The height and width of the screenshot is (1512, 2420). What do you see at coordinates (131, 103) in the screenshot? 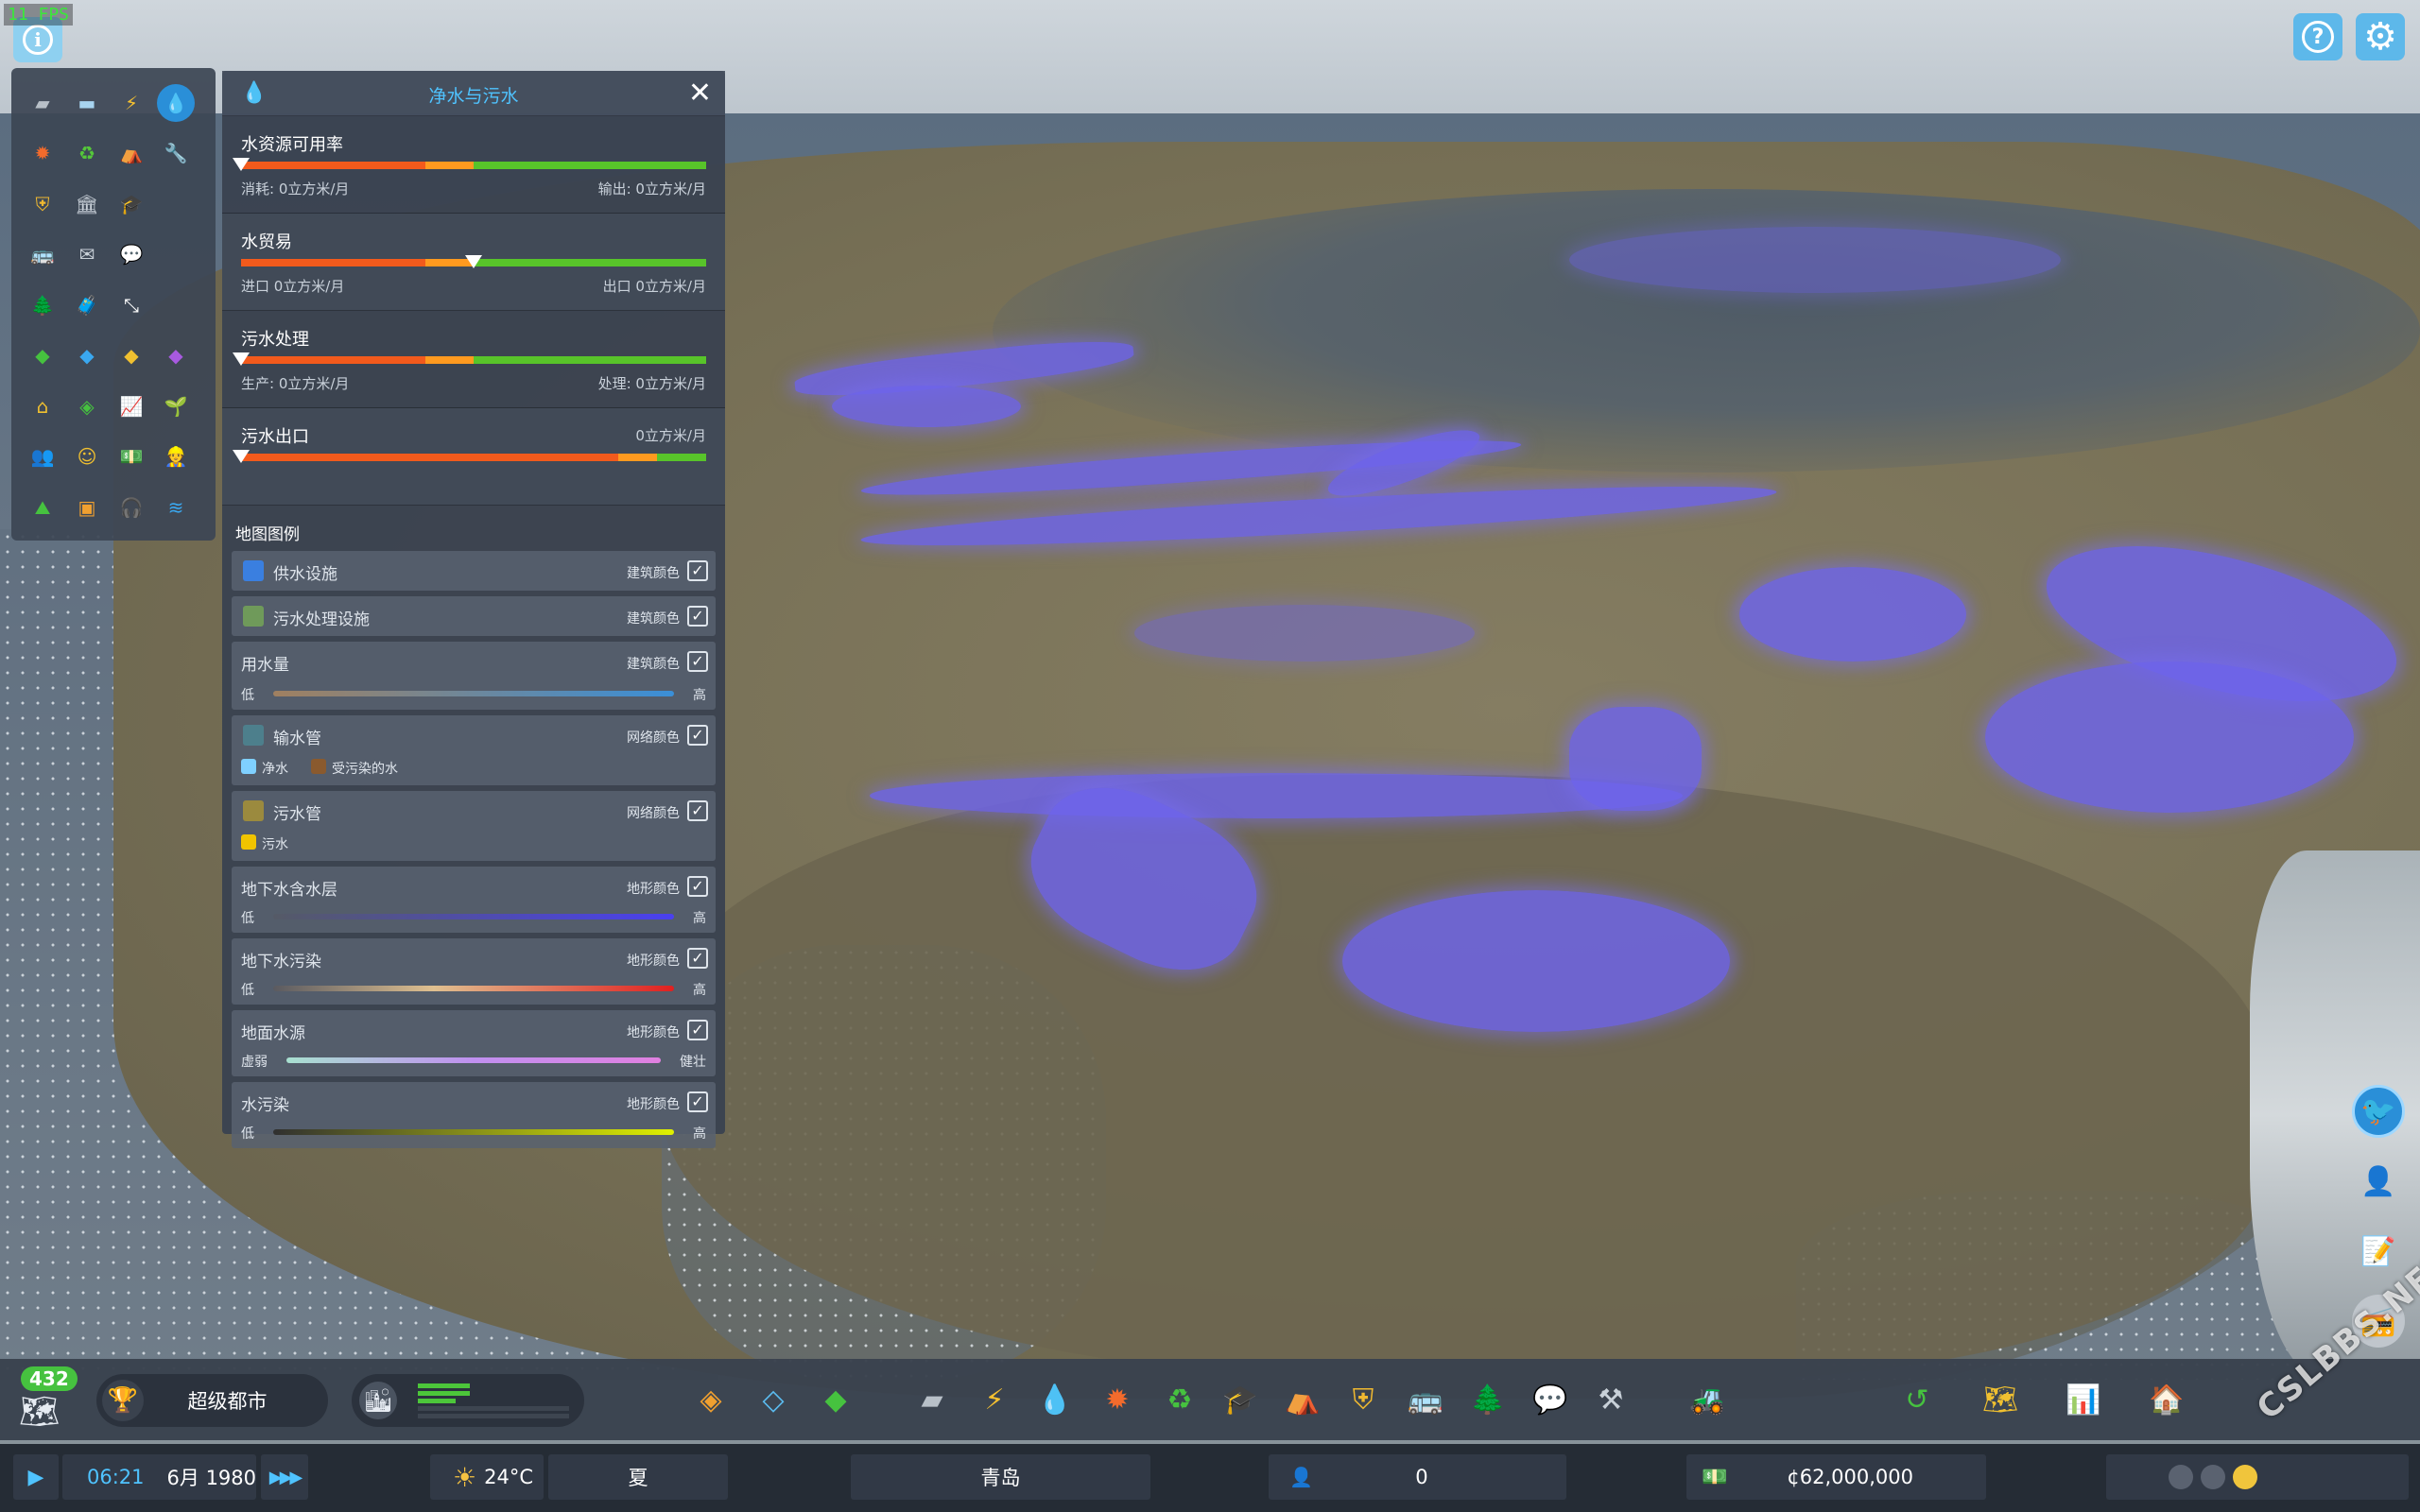
I see `info-view-electricity: ⚡` at bounding box center [131, 103].